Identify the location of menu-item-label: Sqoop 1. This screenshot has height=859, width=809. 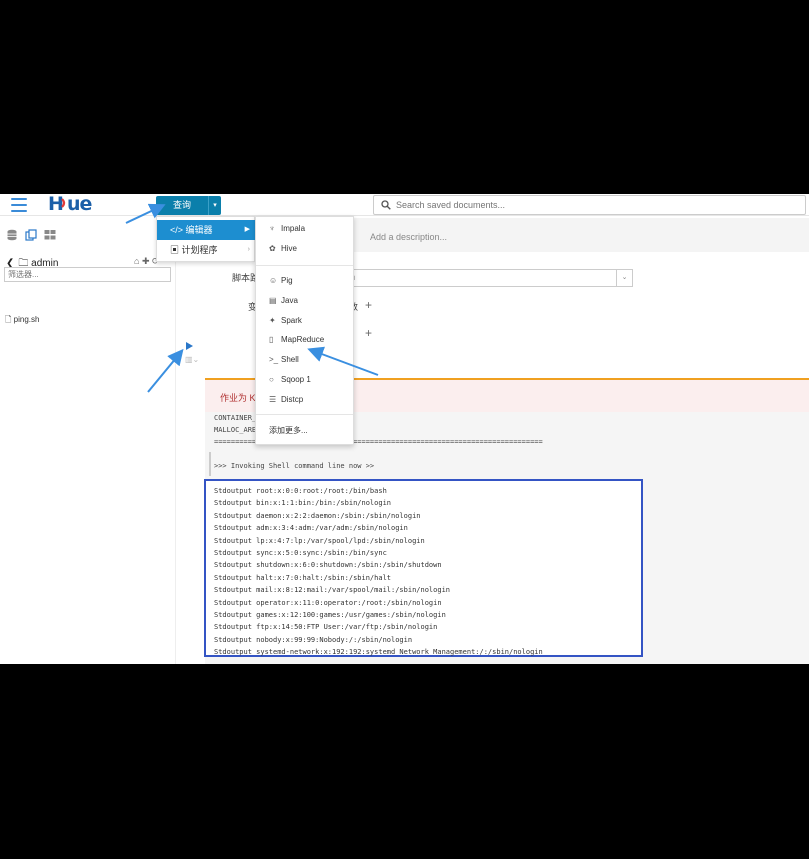
(296, 379).